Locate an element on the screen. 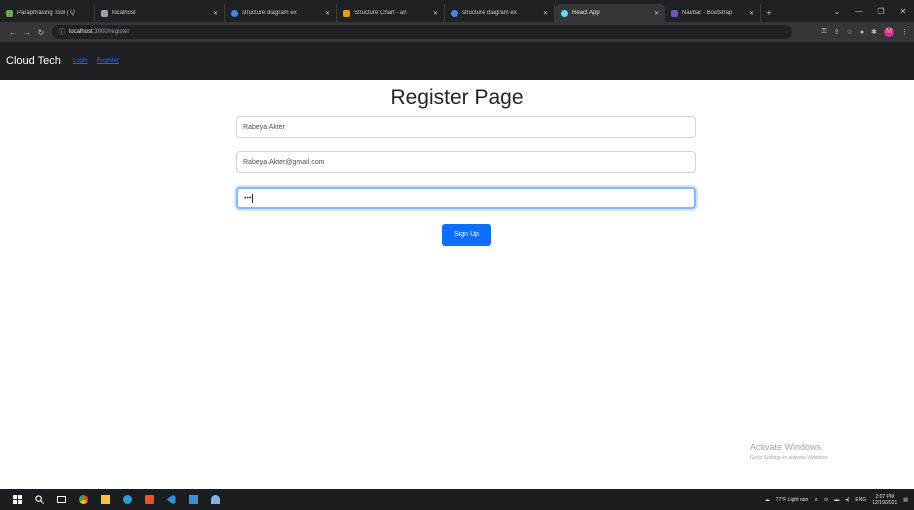 The width and height of the screenshot is (914, 510). menu-icon: ⋮ is located at coordinates (904, 32).